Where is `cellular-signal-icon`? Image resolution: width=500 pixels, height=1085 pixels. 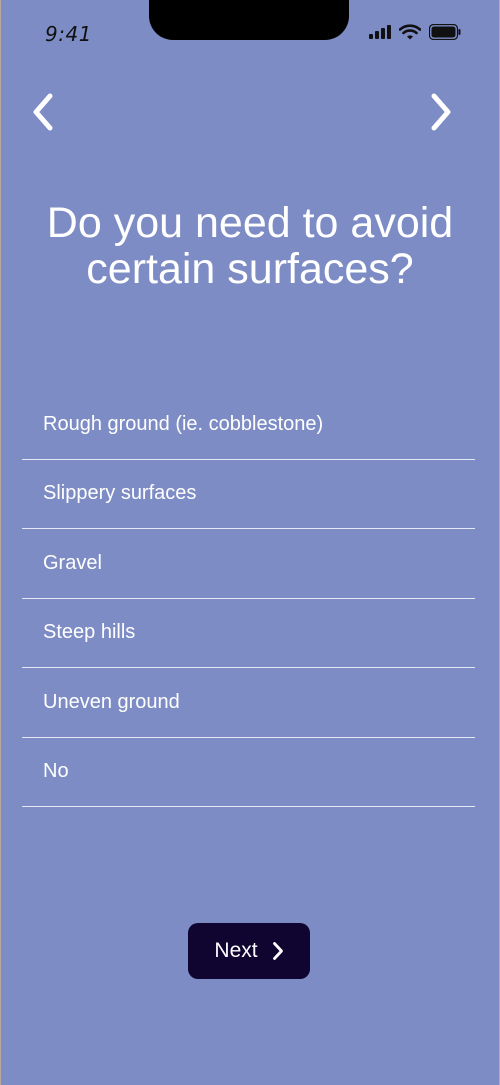 cellular-signal-icon is located at coordinates (380, 32).